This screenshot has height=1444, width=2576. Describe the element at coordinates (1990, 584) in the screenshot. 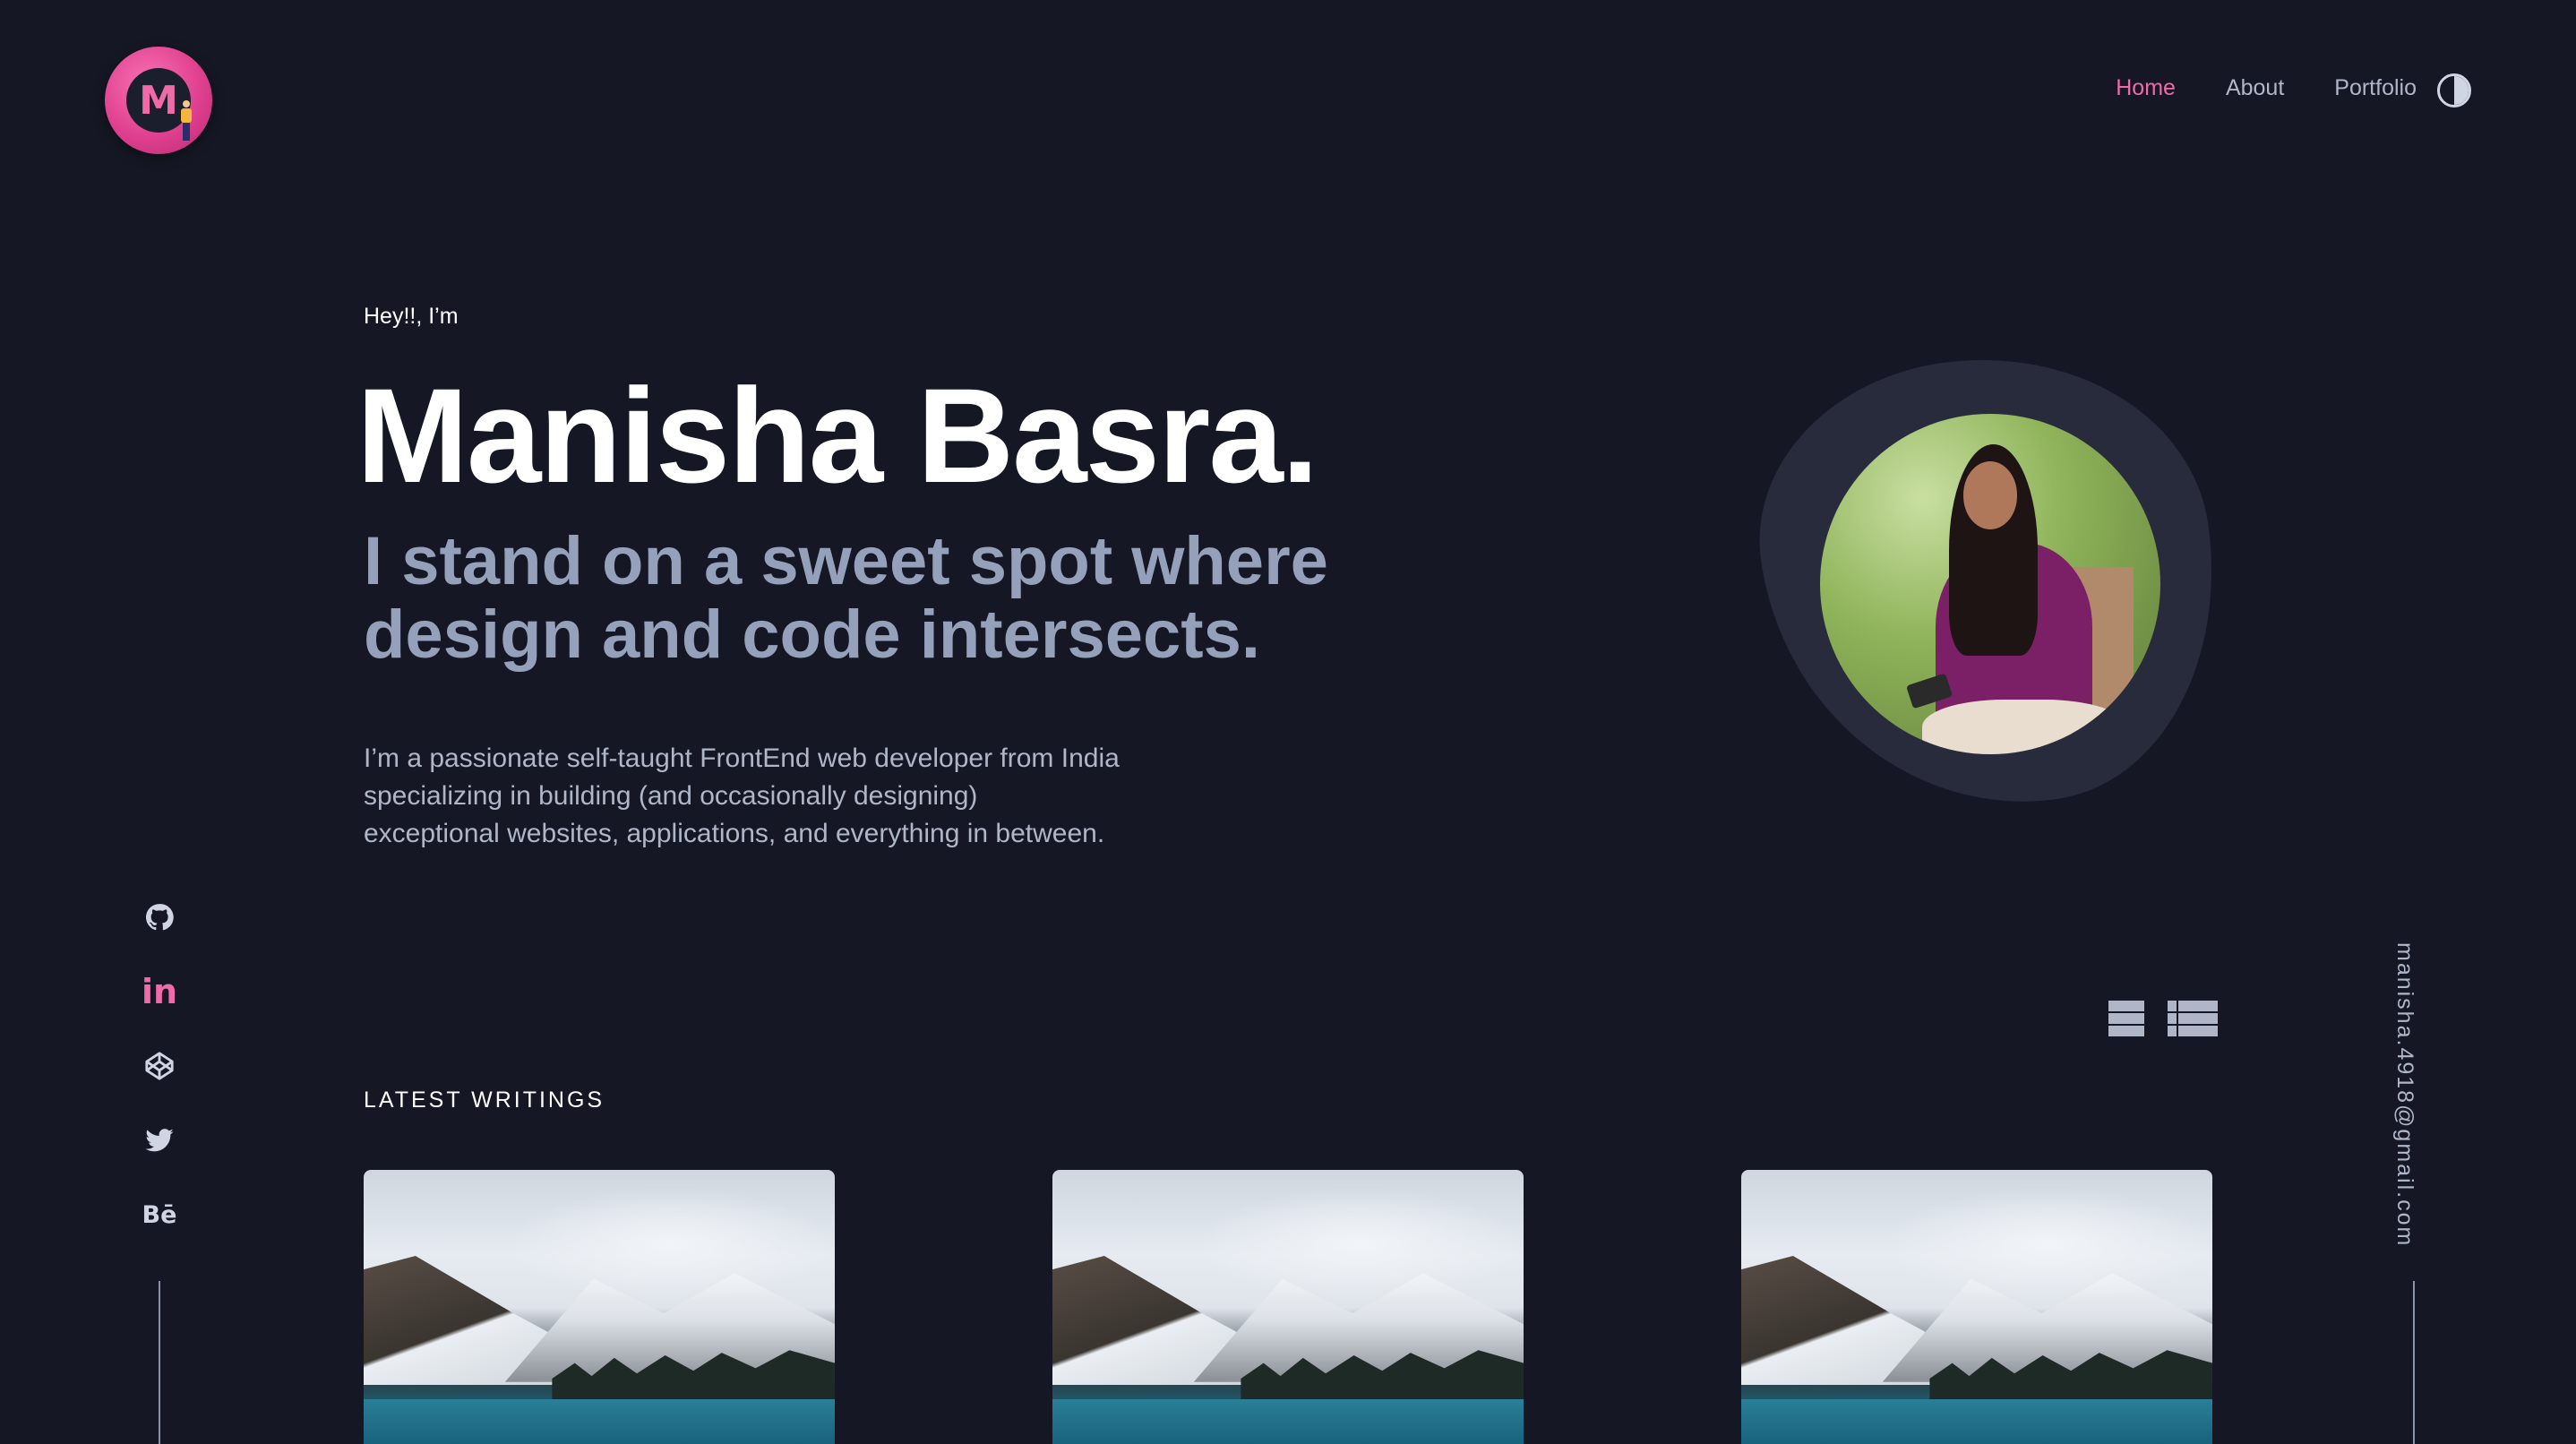

I see `profile-photo` at that location.